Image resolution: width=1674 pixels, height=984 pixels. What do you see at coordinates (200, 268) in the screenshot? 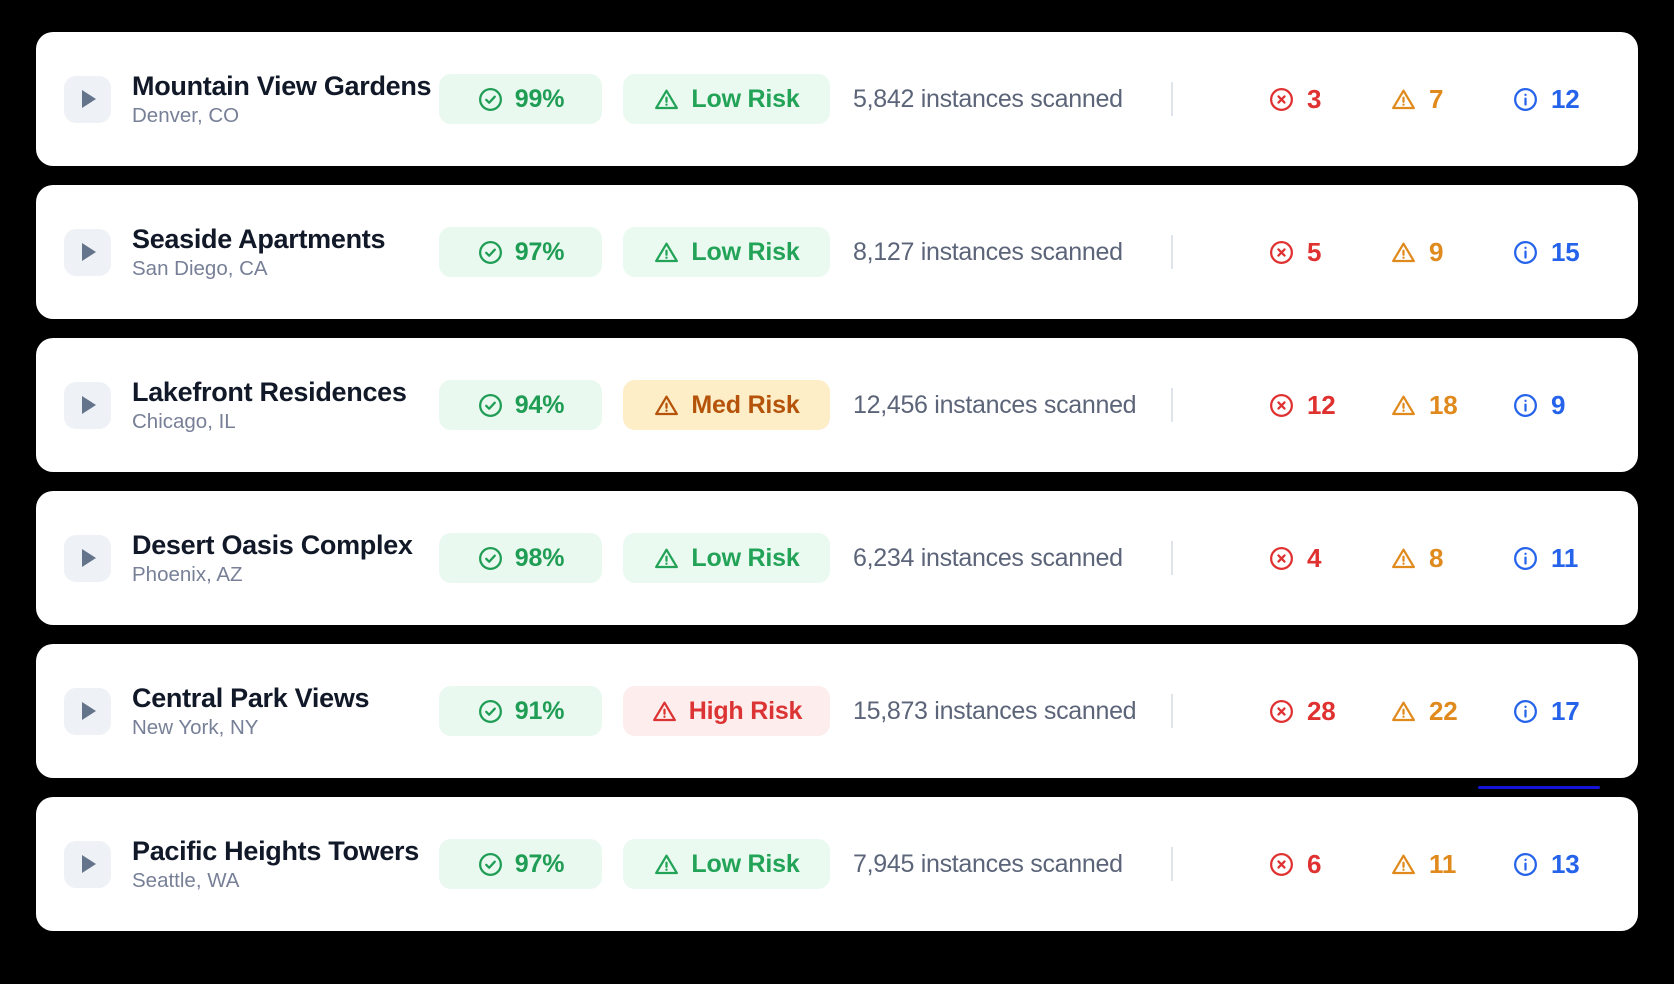
I see `property-location: San Diego, CA` at bounding box center [200, 268].